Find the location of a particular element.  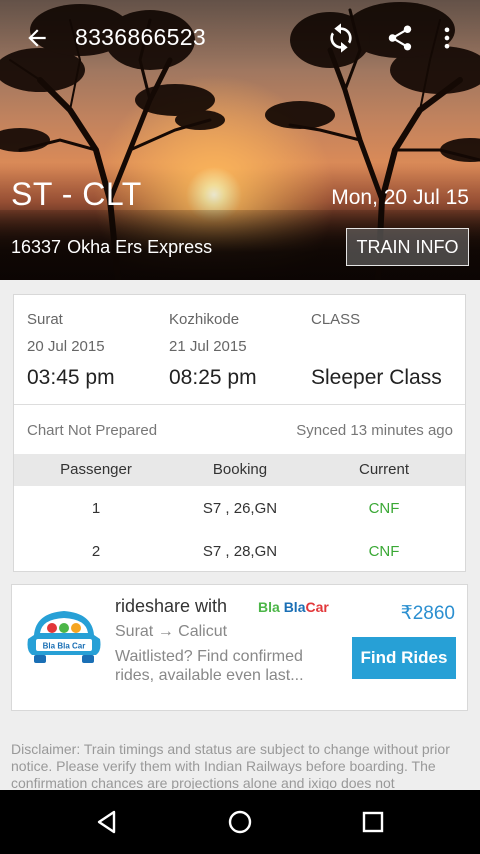

more-options-button is located at coordinates (447, 38).